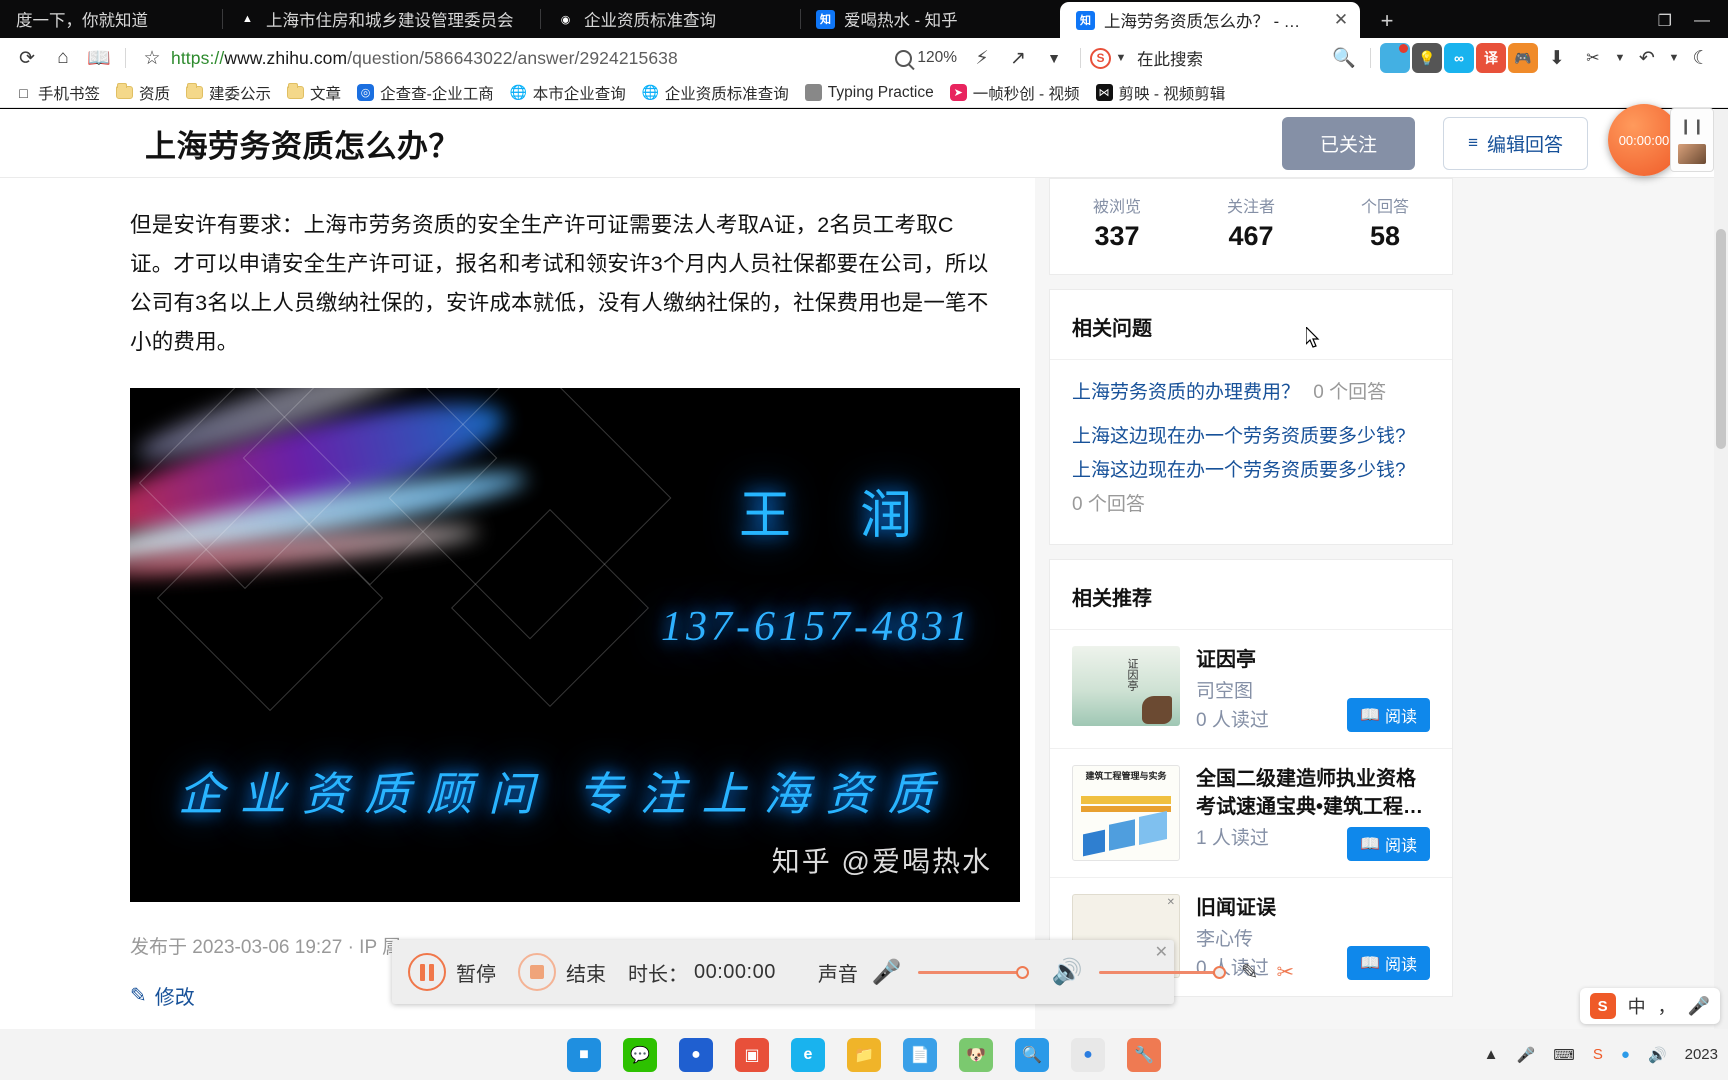 This screenshot has width=1728, height=1080. Describe the element at coordinates (1387, 21) in the screenshot. I see `new-tab-button: +` at that location.